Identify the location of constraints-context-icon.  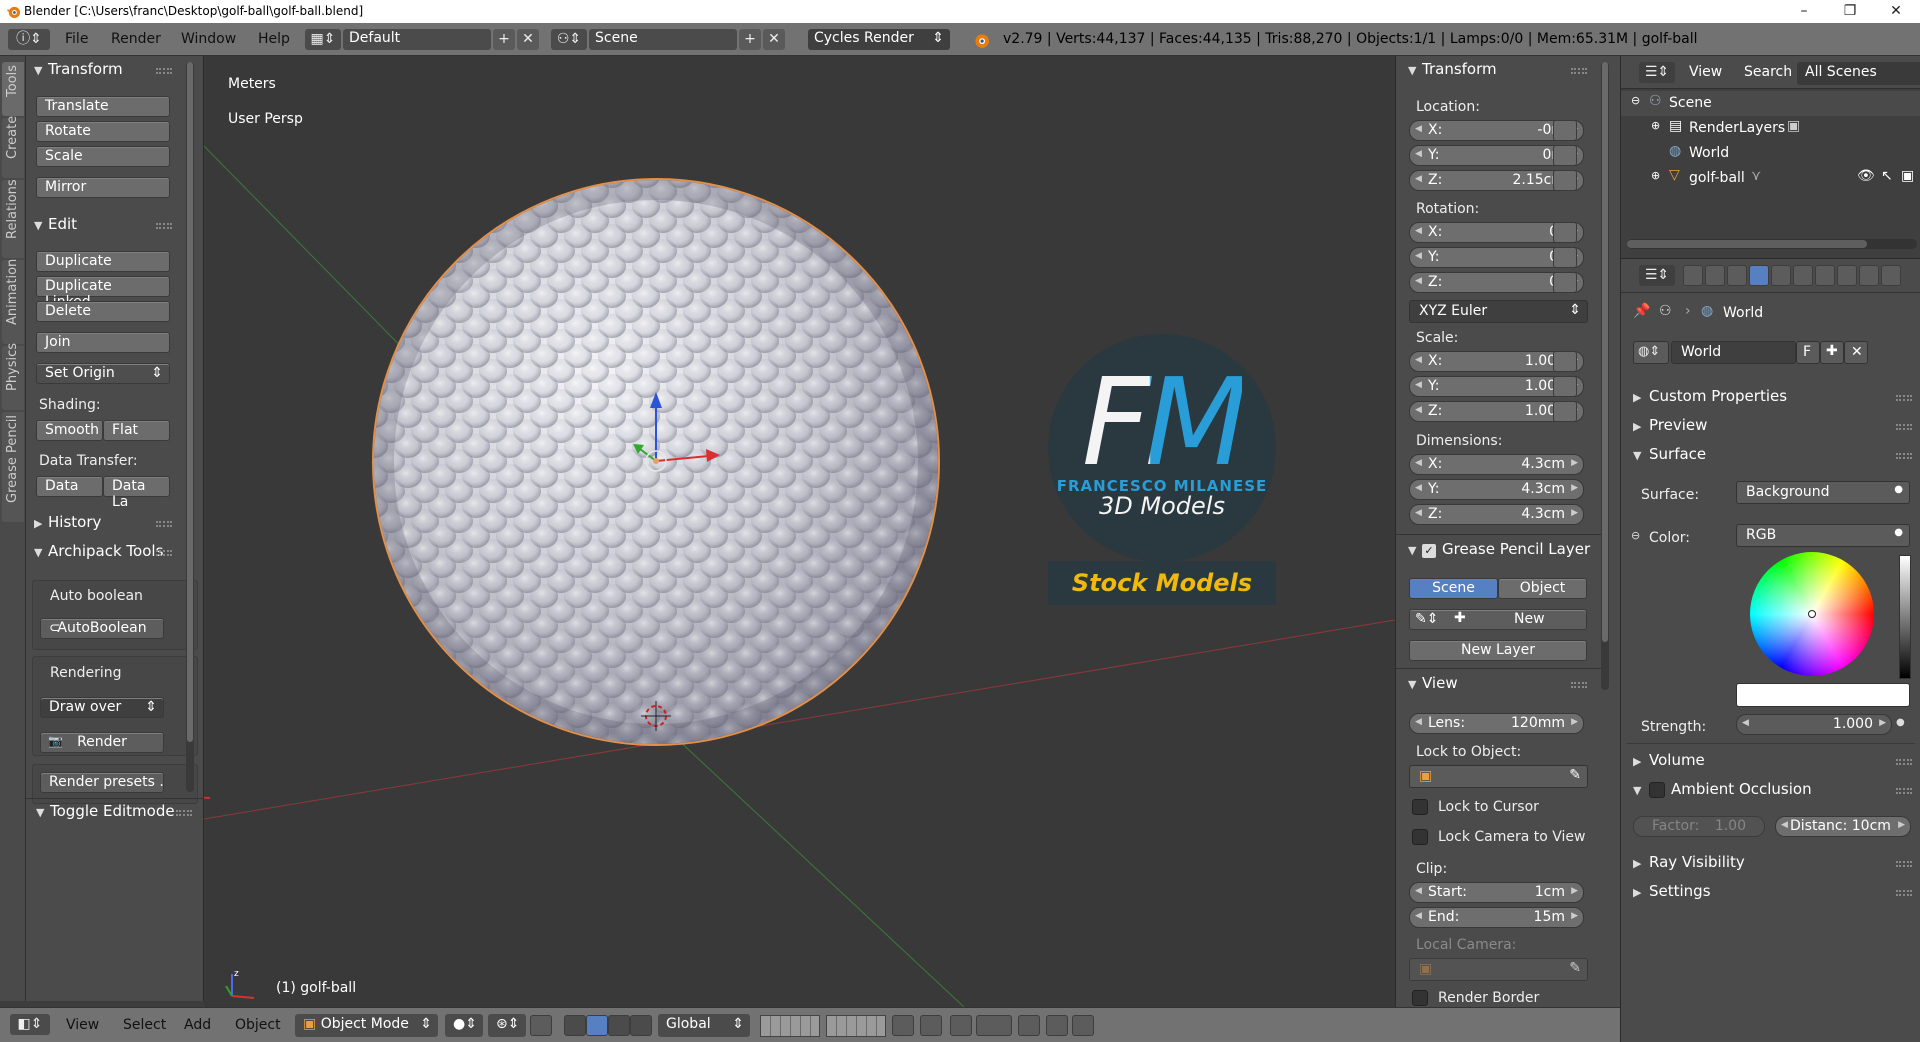
(1803, 275).